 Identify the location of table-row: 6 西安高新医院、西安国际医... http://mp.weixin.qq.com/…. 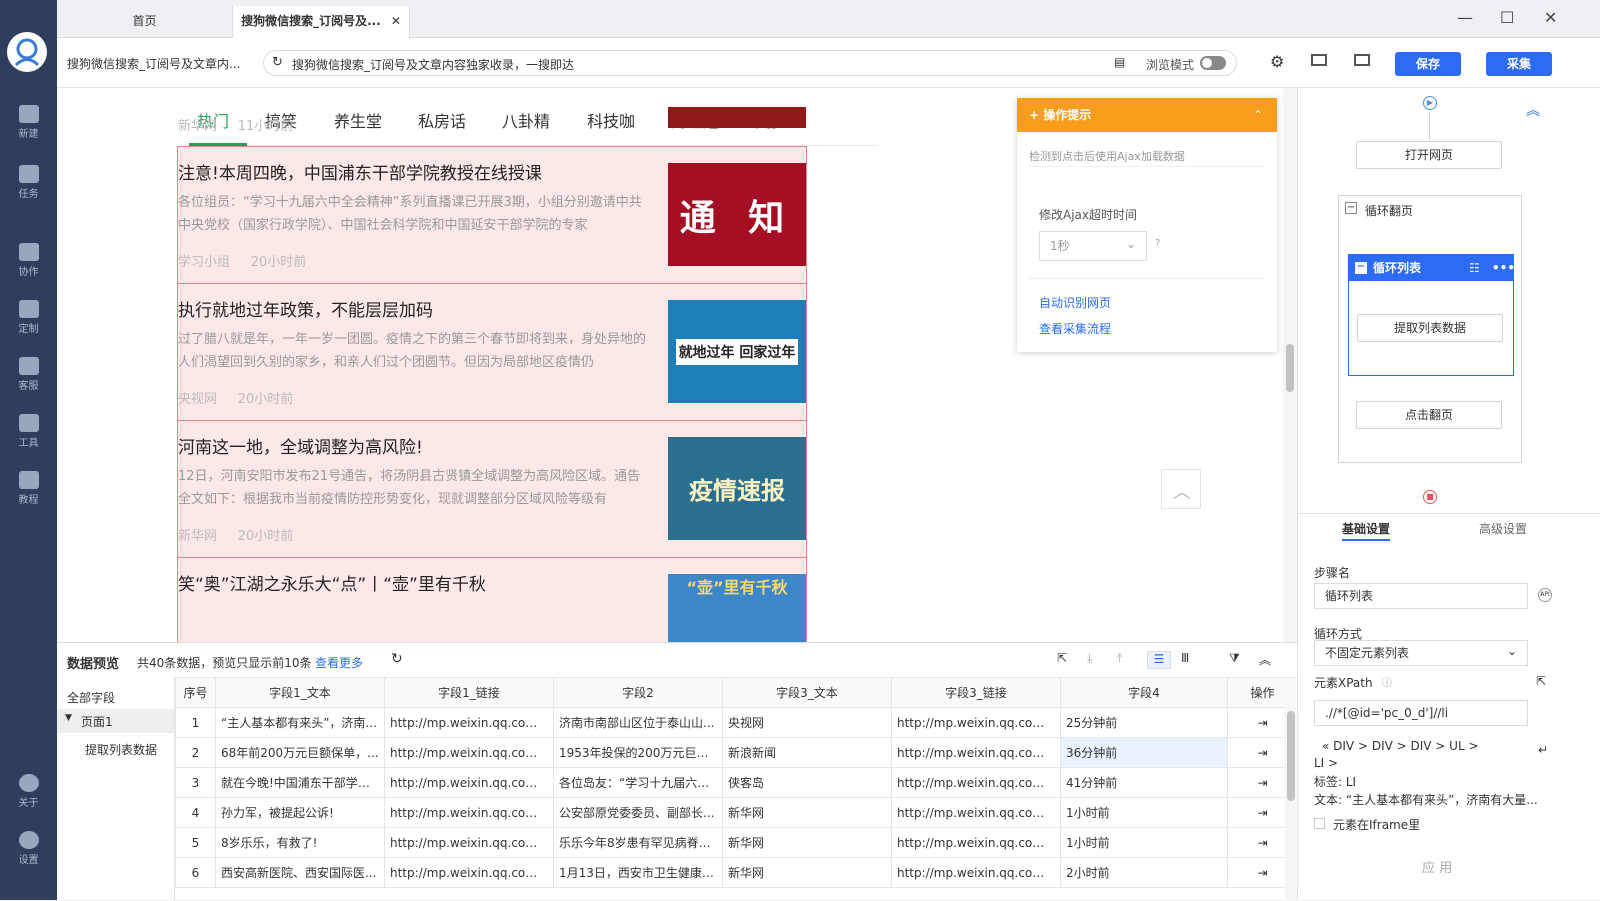
(736, 872).